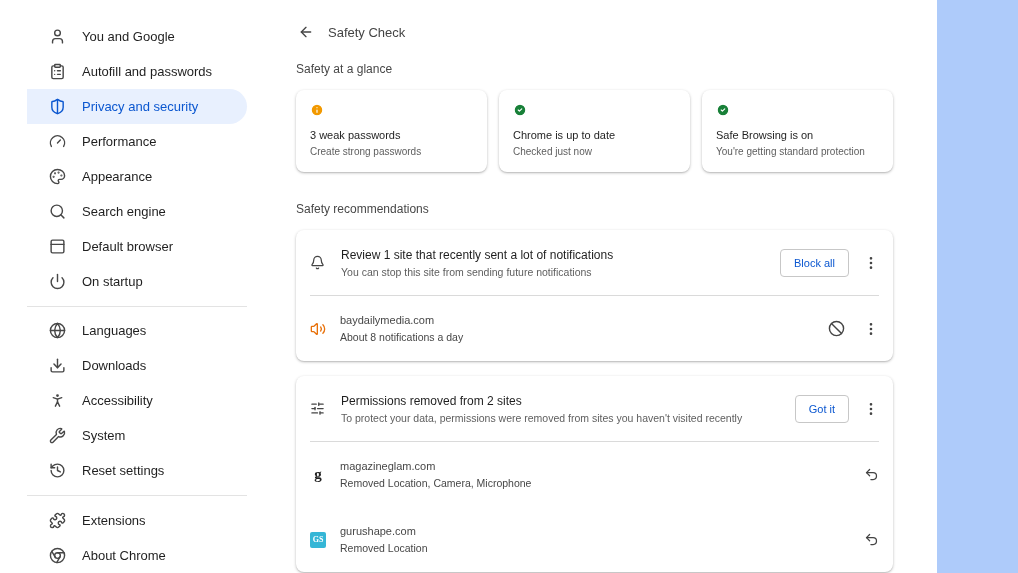  Describe the element at coordinates (814, 262) in the screenshot. I see `action-button: Block all` at that location.